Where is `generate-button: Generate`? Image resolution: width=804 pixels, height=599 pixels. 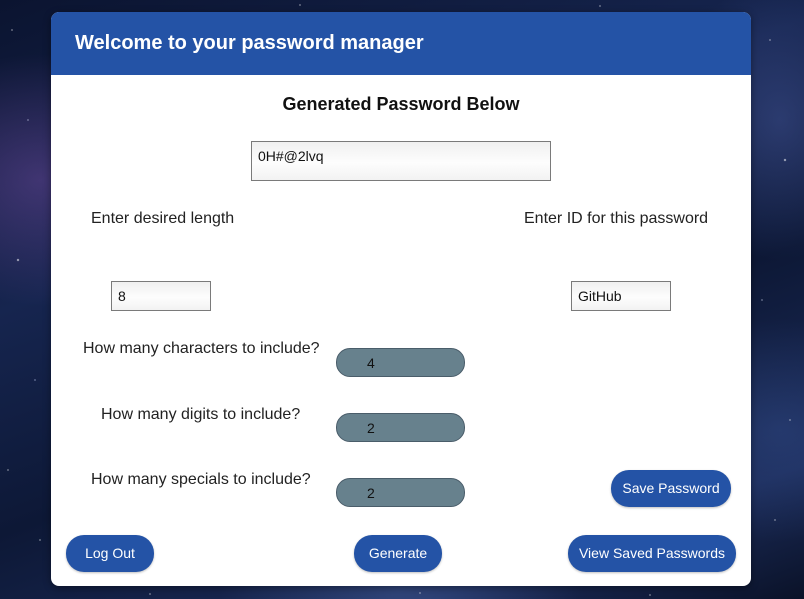 generate-button: Generate is located at coordinates (398, 553).